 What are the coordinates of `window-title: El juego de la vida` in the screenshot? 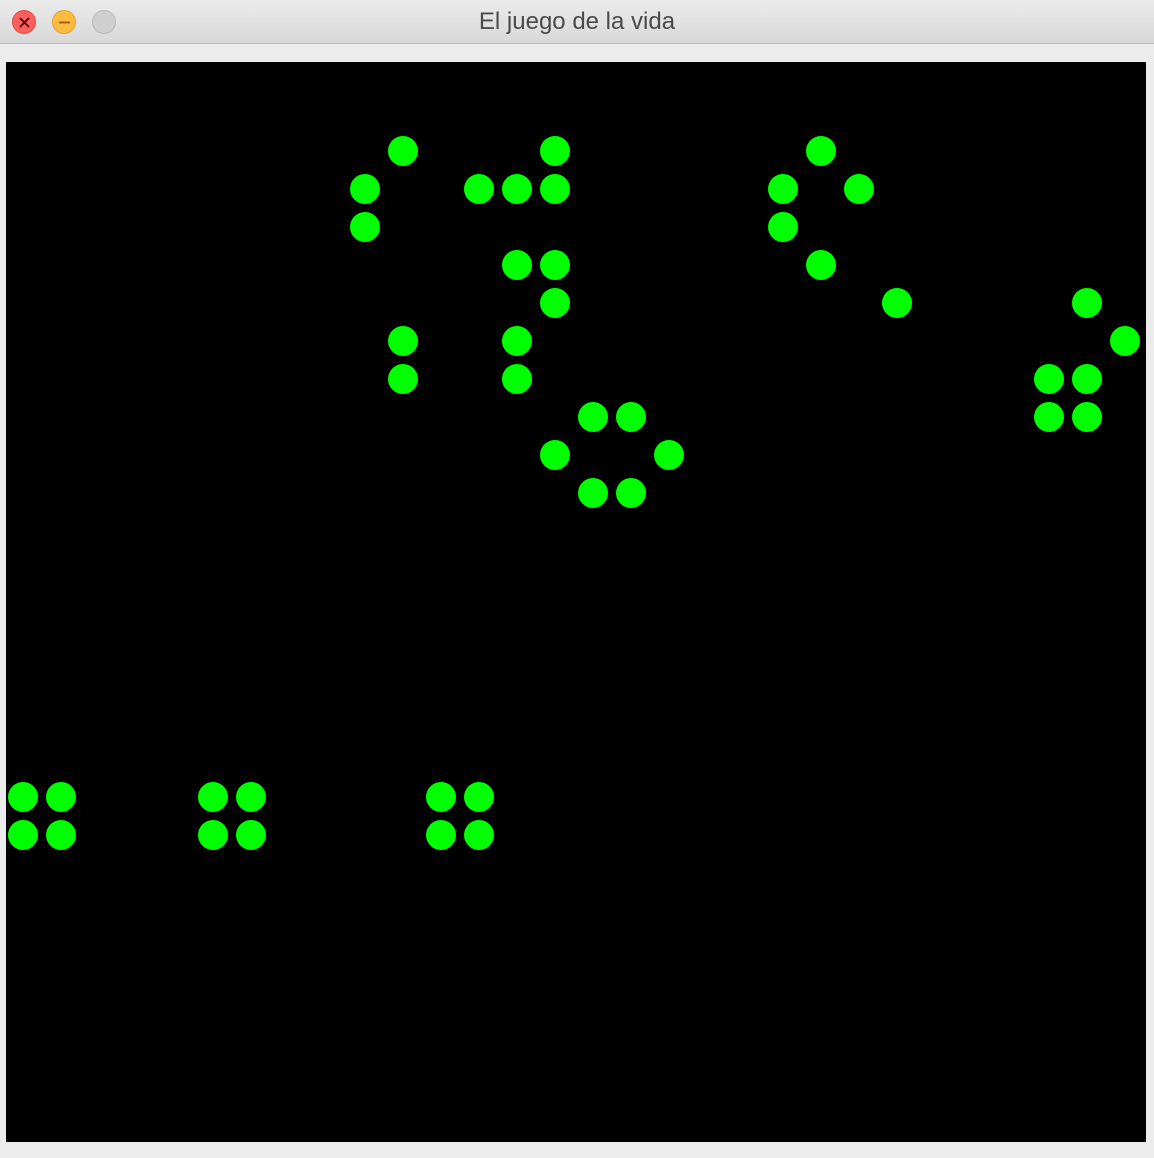 It's located at (577, 21).